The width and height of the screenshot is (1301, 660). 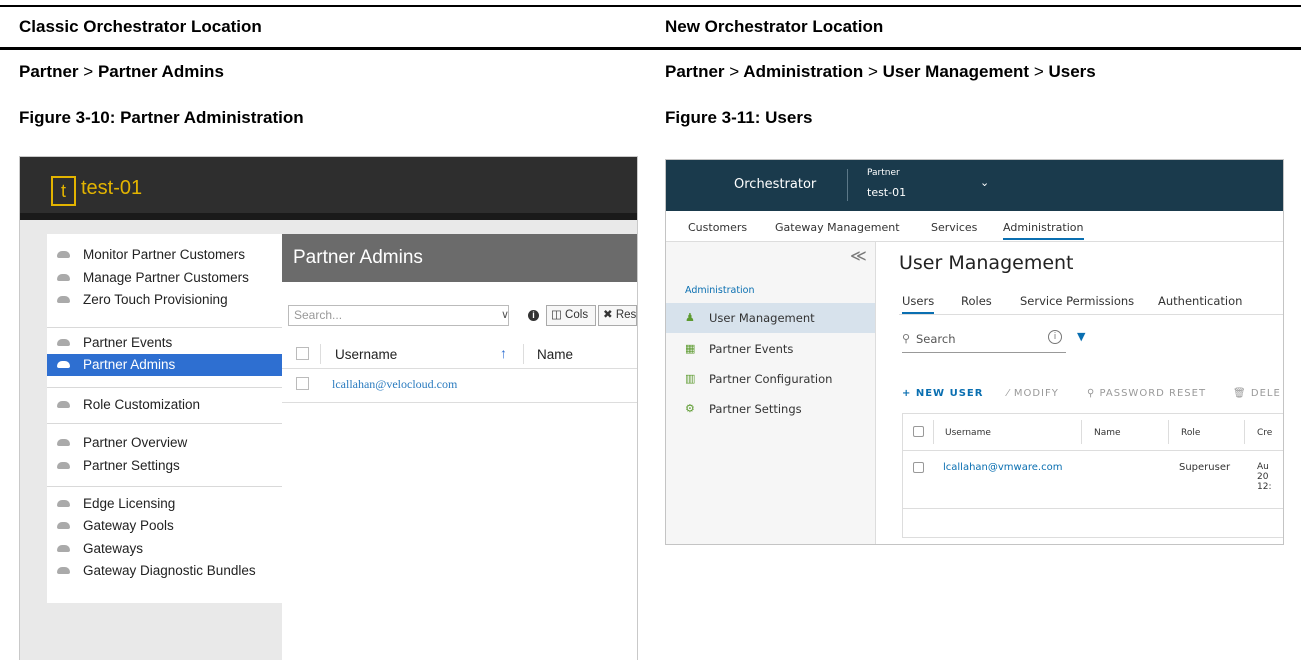 I want to click on tab-administration: Administration, so click(x=1043, y=230).